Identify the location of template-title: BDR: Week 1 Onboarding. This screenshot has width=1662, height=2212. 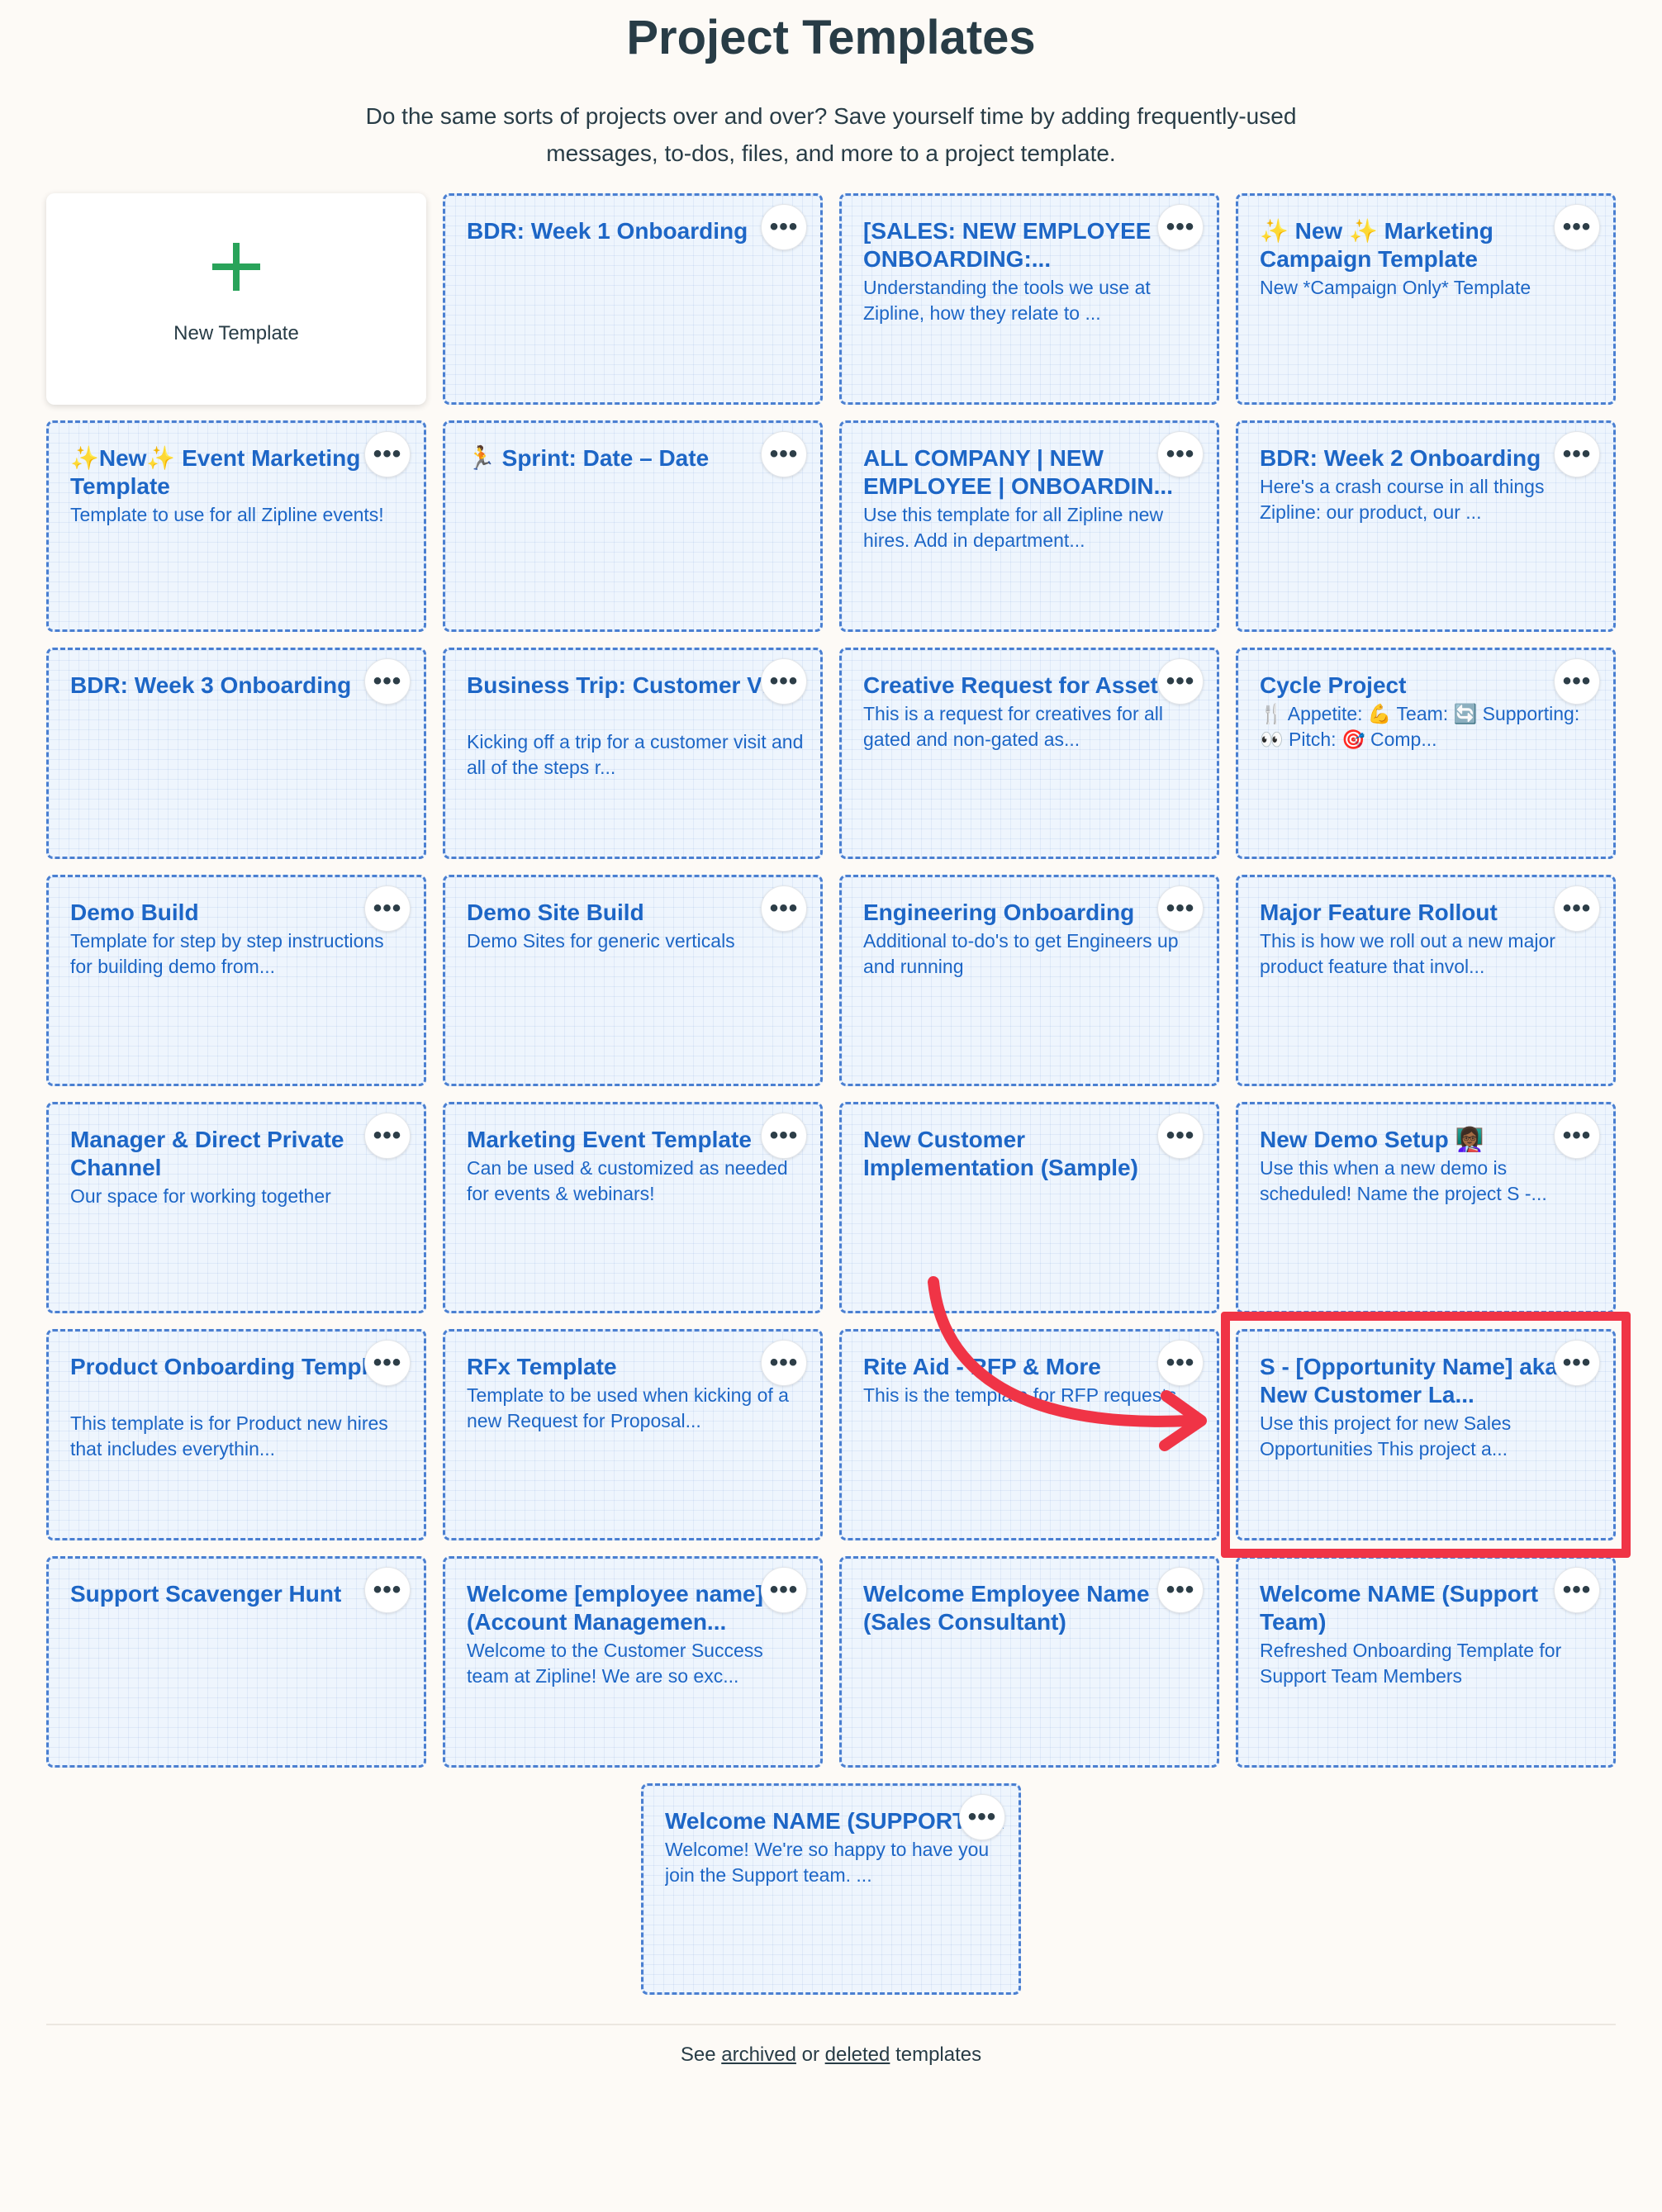
(607, 231).